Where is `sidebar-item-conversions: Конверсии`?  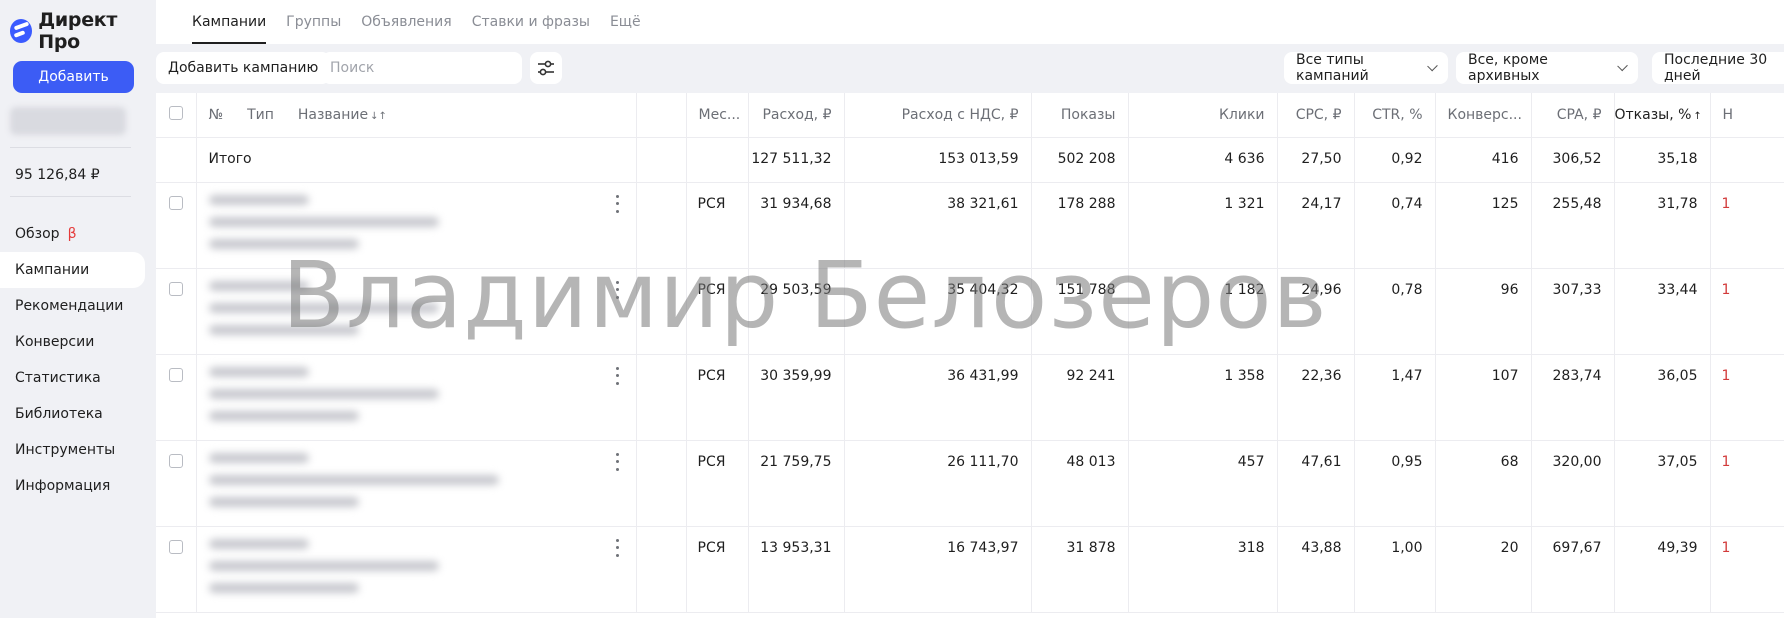 sidebar-item-conversions: Конверсии is located at coordinates (72, 342).